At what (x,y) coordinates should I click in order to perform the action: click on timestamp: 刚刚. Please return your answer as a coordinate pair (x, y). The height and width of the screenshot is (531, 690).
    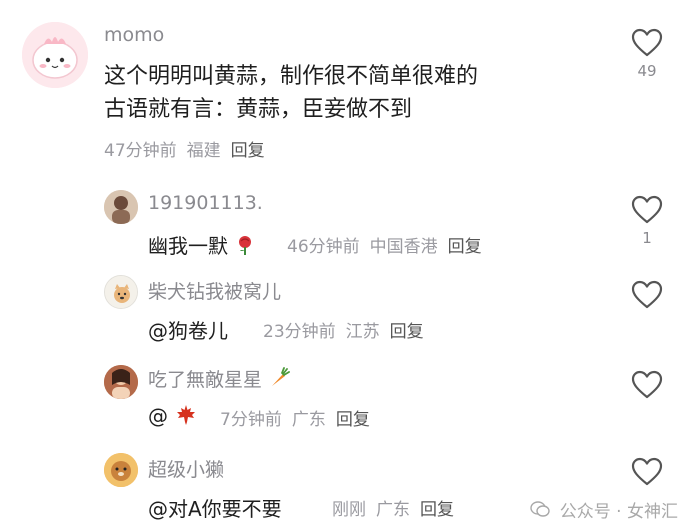
    Looking at the image, I should click on (349, 510).